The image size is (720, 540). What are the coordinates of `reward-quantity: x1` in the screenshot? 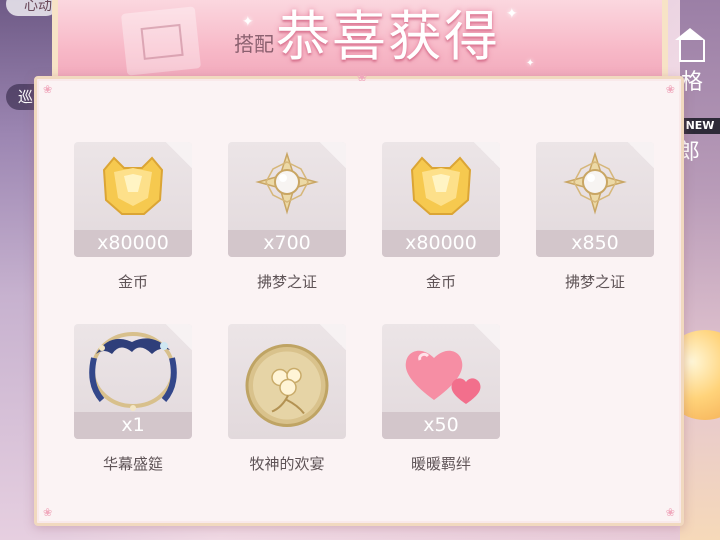 It's located at (133, 425).